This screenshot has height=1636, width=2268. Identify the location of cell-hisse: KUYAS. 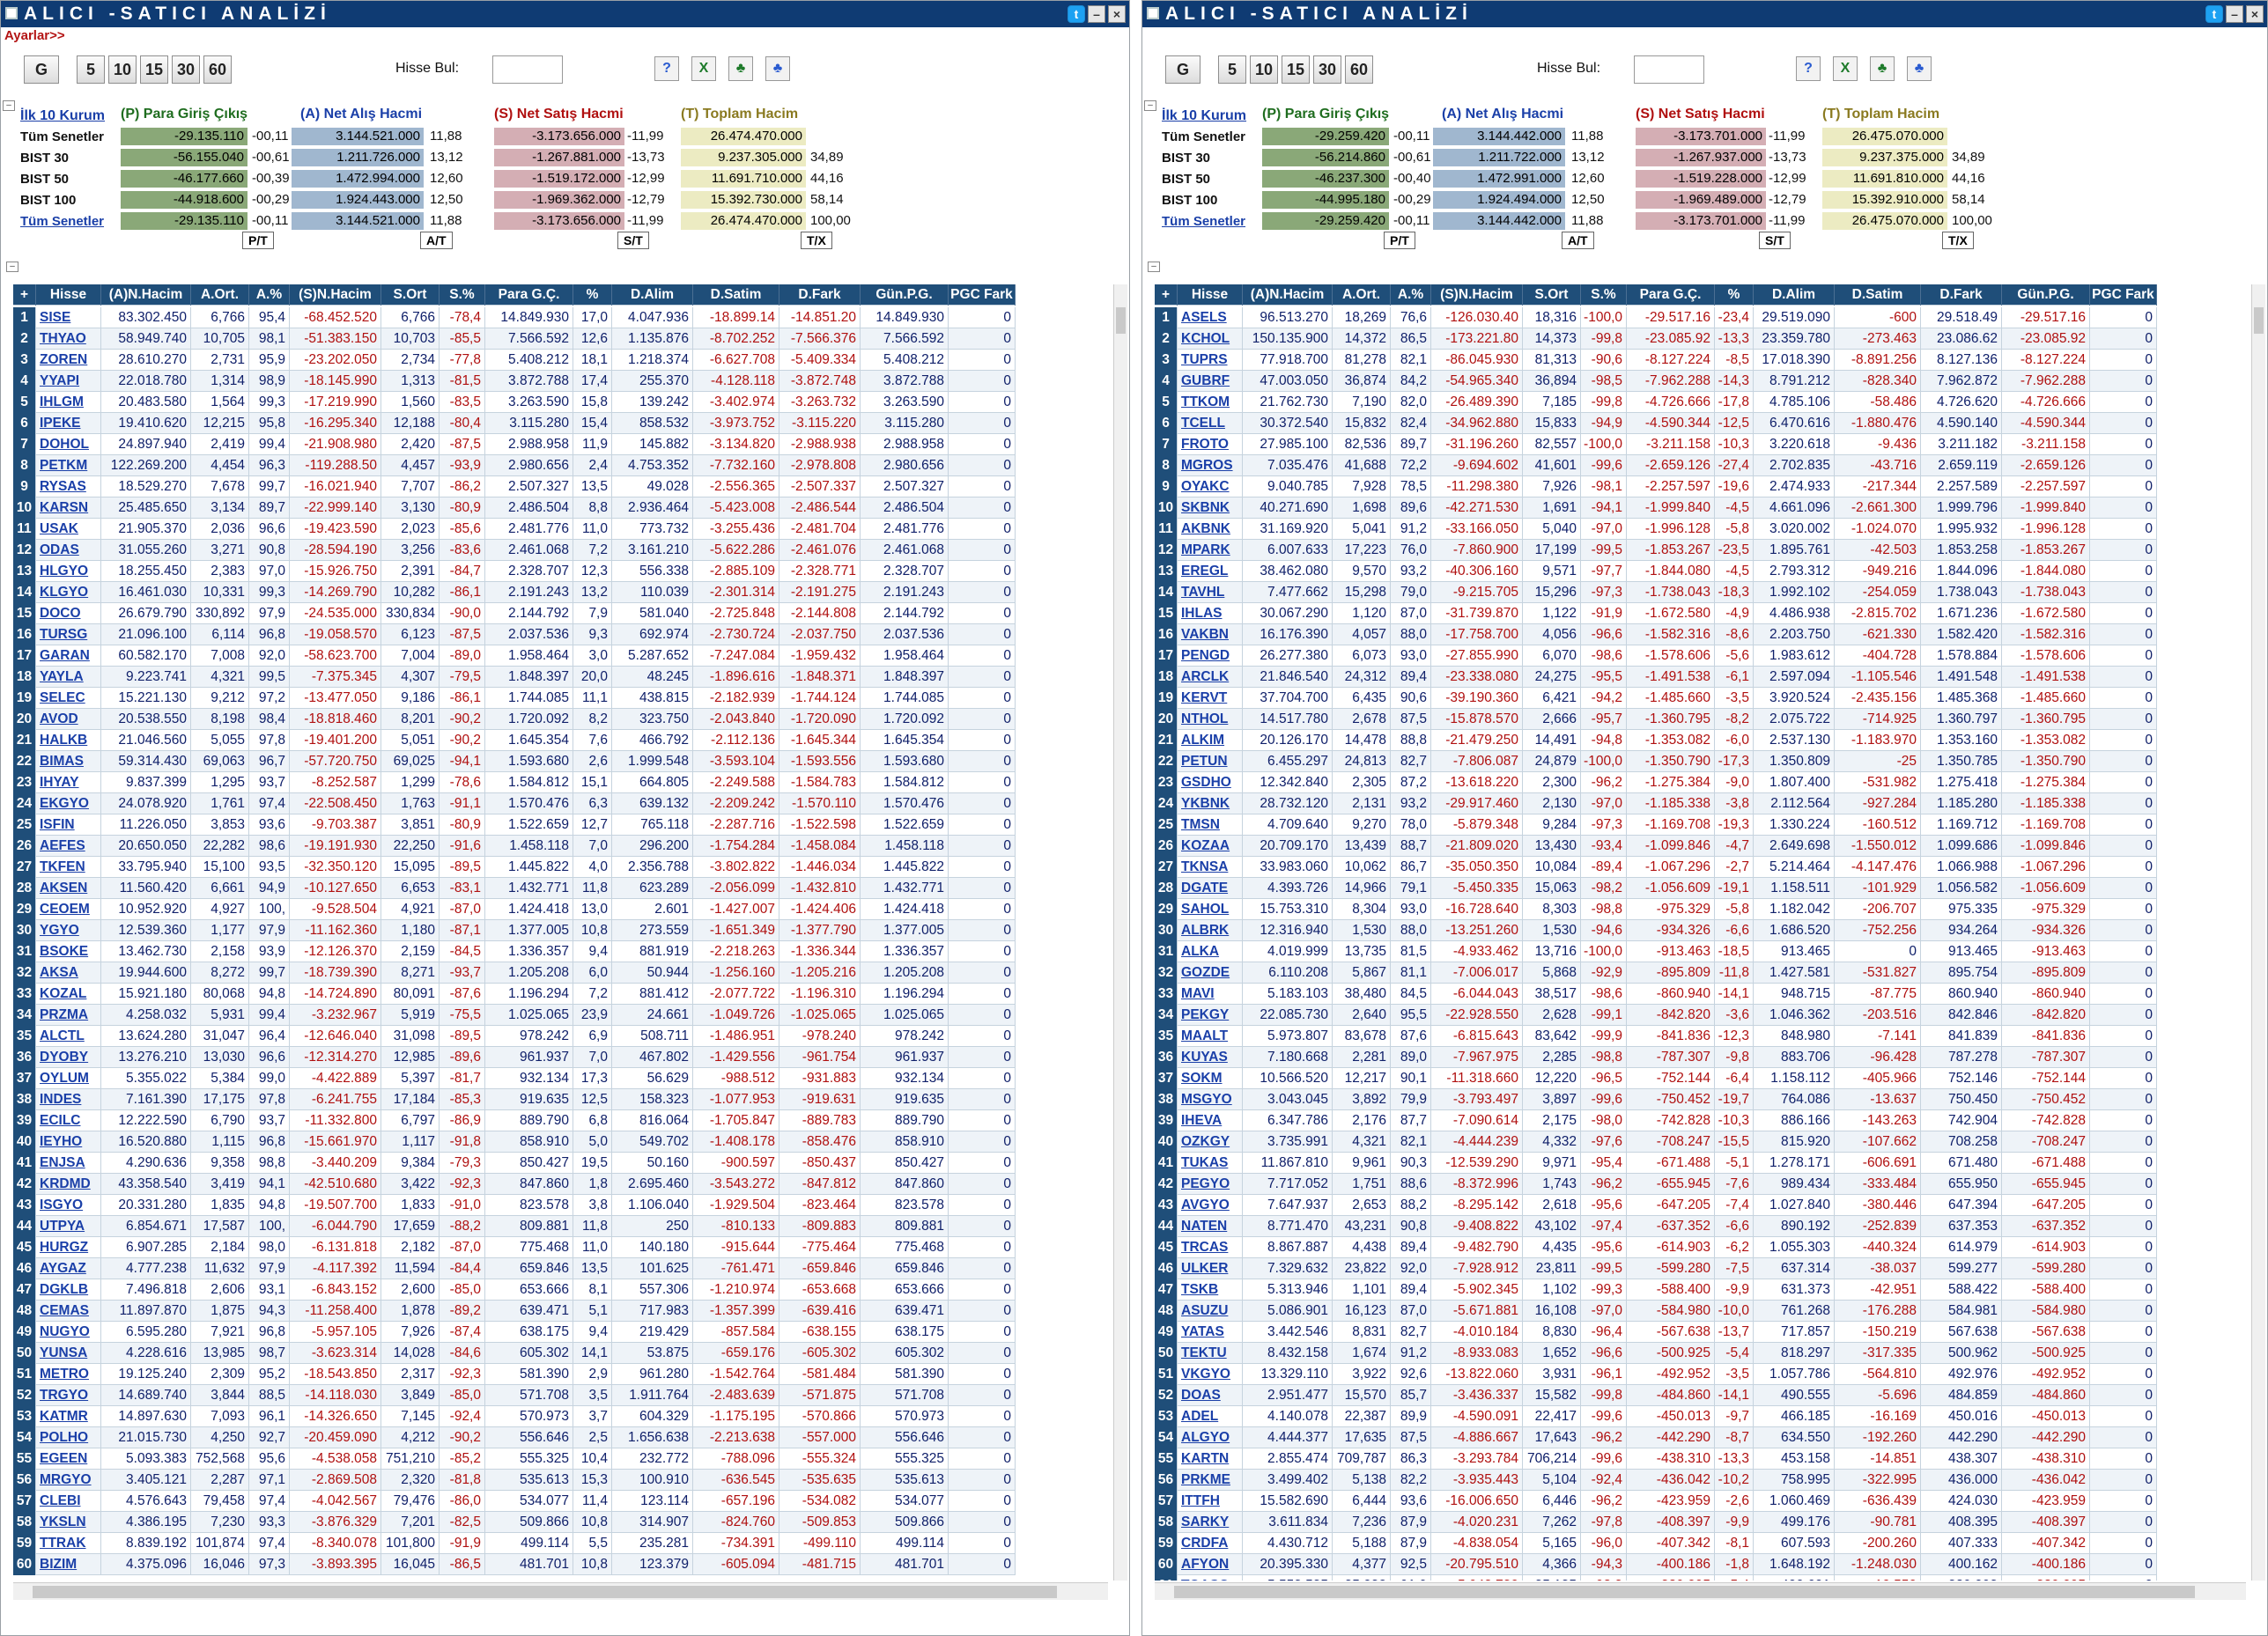
(1210, 1057).